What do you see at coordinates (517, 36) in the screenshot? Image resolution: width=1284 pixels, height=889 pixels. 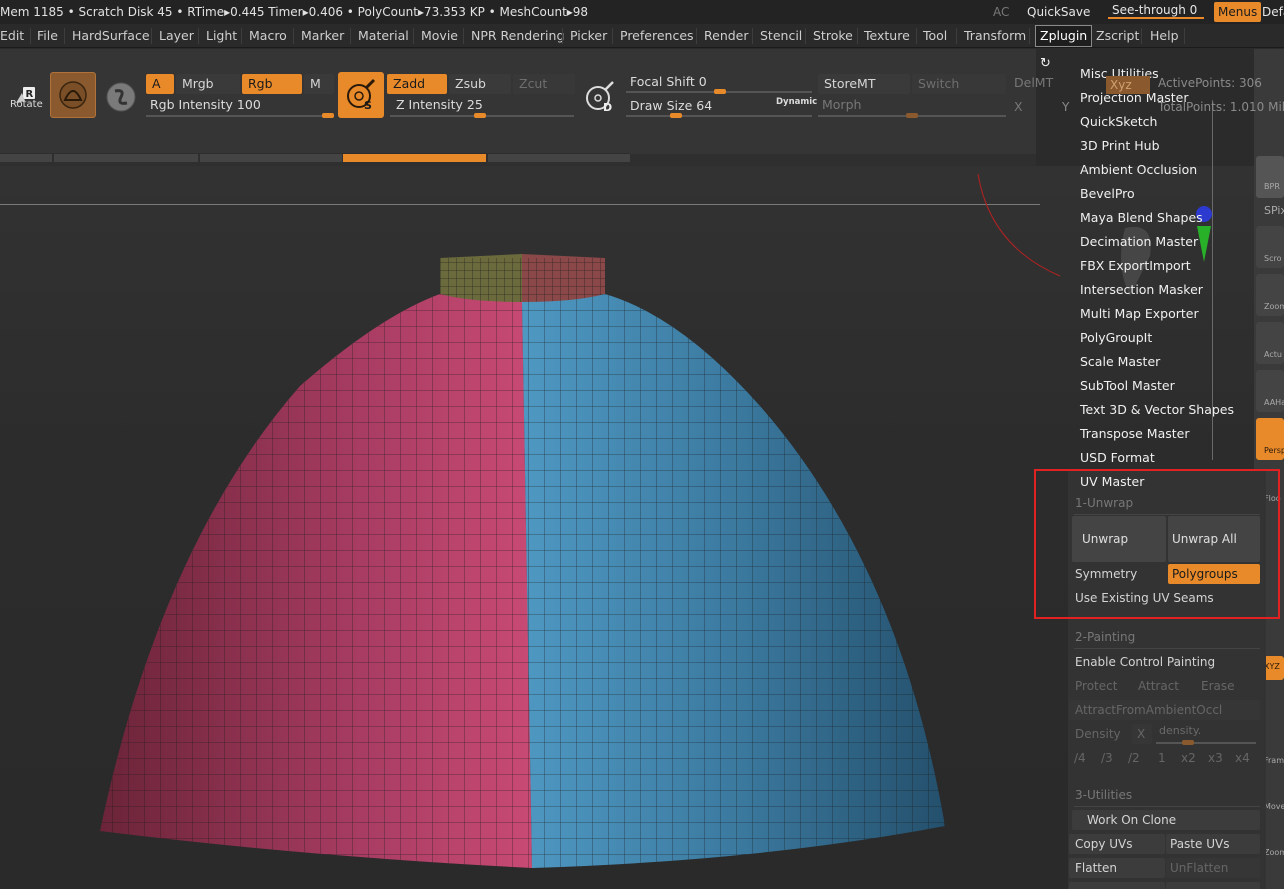 I see `menu-npr-rendering: NPR Rendering` at bounding box center [517, 36].